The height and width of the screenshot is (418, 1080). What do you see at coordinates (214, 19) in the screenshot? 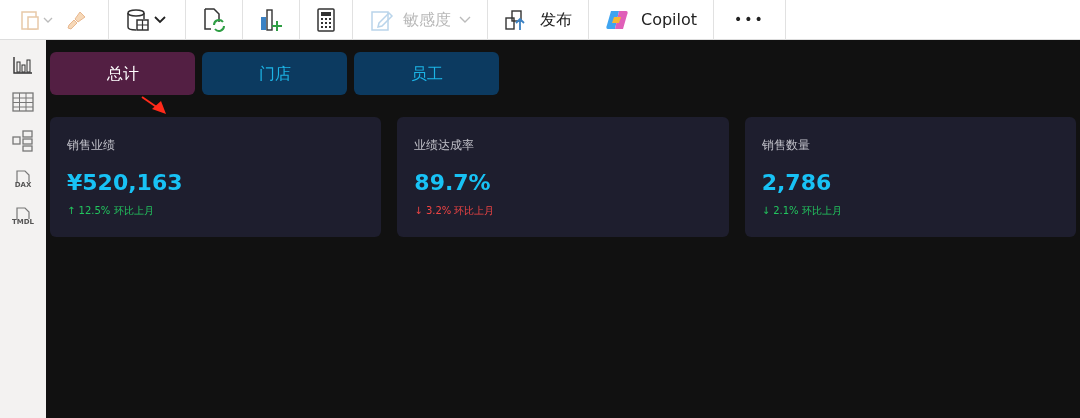
I see `refresh-file-icon` at bounding box center [214, 19].